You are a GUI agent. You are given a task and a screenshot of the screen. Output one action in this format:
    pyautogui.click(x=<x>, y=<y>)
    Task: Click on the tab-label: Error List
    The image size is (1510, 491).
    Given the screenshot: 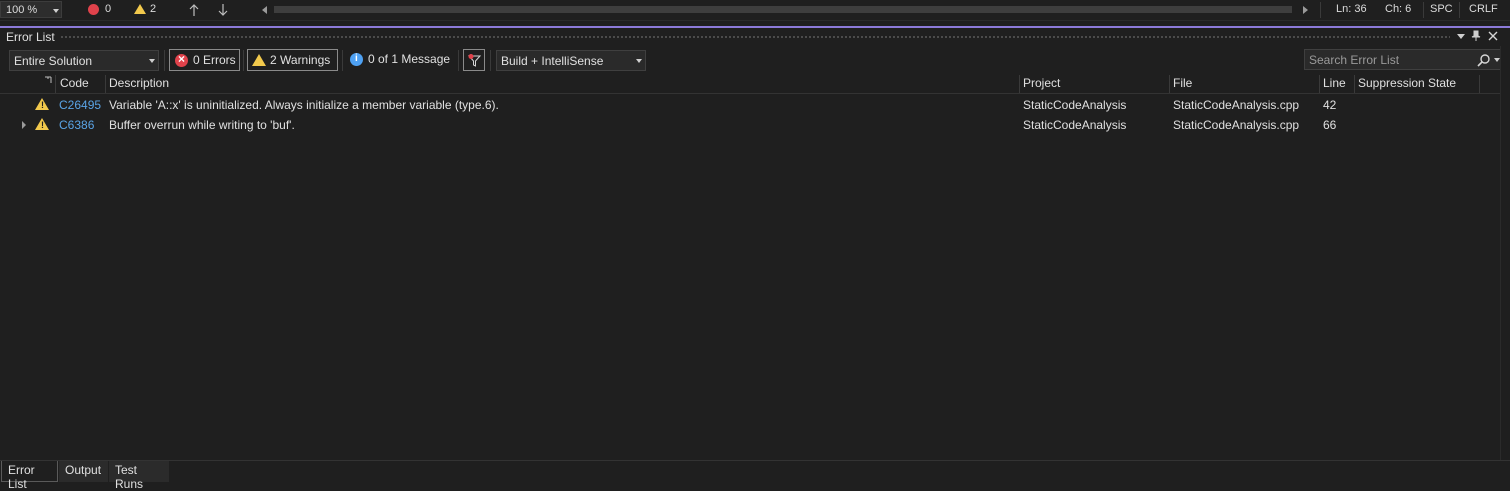 What is the action you would take?
    pyautogui.click(x=21, y=477)
    